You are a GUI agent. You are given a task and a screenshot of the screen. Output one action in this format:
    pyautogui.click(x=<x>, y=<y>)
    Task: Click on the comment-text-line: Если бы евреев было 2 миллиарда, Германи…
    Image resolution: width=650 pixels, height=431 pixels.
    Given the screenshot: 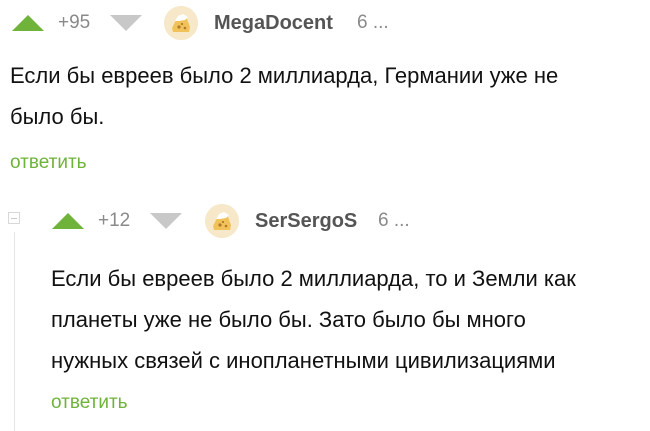 What is the action you would take?
    pyautogui.click(x=284, y=75)
    